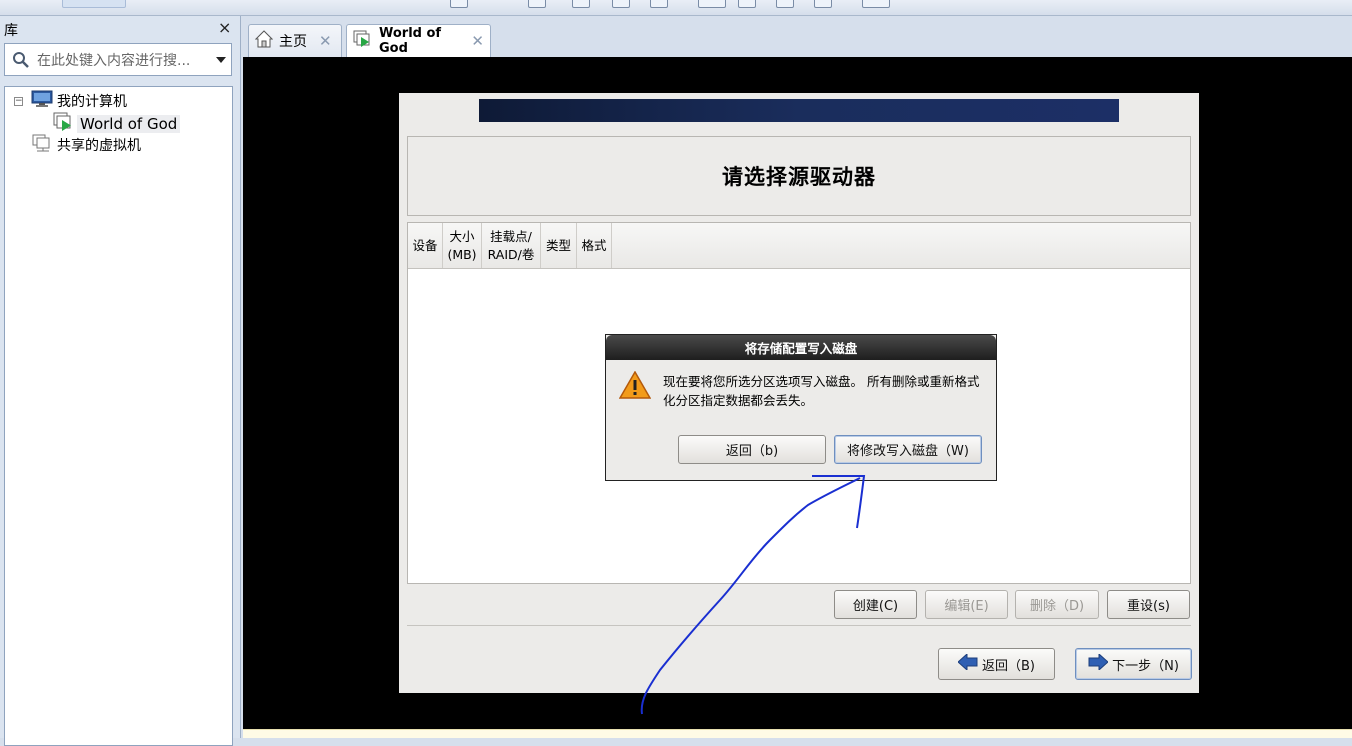 The height and width of the screenshot is (746, 1352). What do you see at coordinates (799, 625) in the screenshot?
I see `divider` at bounding box center [799, 625].